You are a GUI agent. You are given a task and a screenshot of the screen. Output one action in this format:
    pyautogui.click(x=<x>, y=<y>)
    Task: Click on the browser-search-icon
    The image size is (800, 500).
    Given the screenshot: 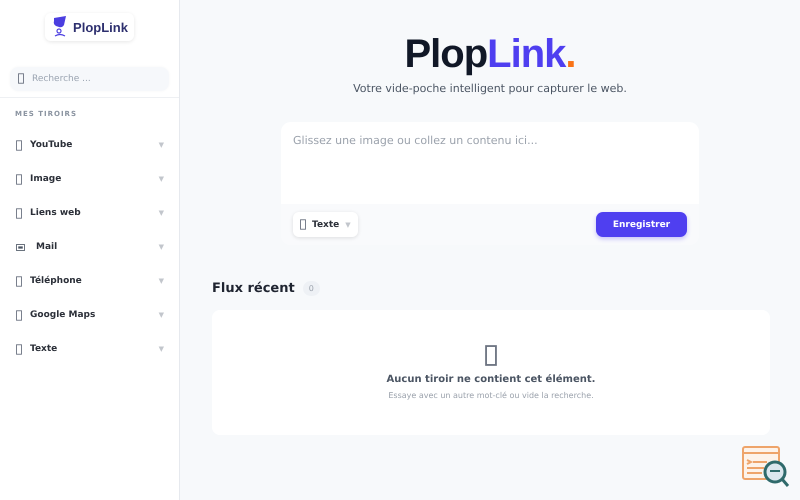 What is the action you would take?
    pyautogui.click(x=766, y=467)
    